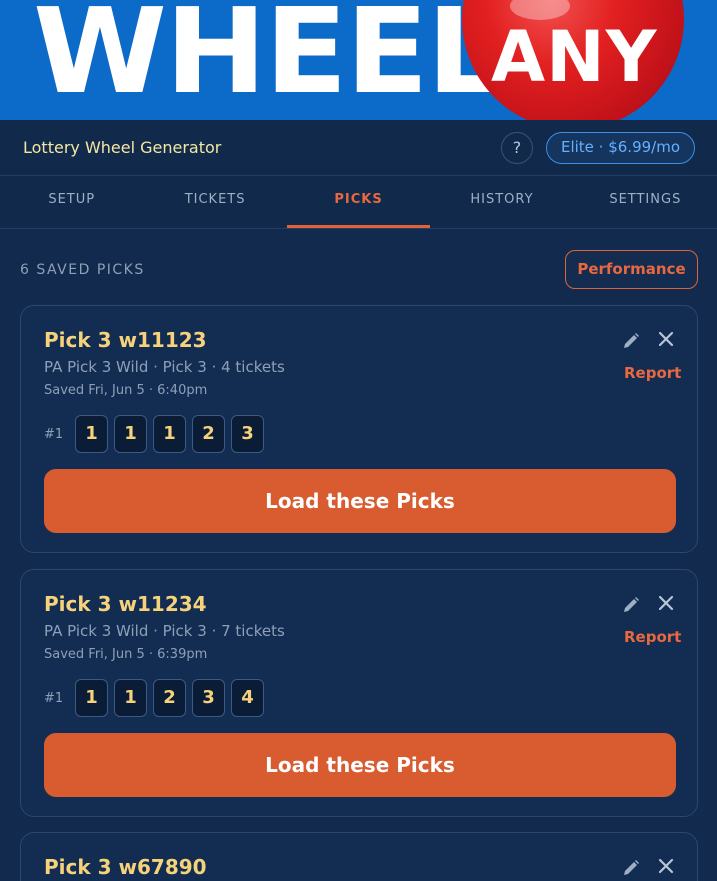 The height and width of the screenshot is (881, 717). What do you see at coordinates (125, 340) in the screenshot?
I see `pick-title: Pick 3 w11123` at bounding box center [125, 340].